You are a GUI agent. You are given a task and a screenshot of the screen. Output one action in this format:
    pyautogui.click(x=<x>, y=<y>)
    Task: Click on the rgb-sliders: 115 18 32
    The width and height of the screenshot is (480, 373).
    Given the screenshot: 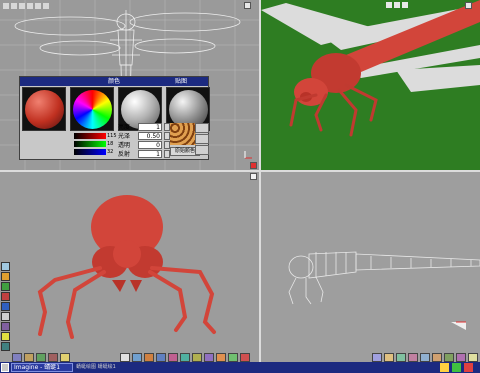 What is the action you would take?
    pyautogui.click(x=95, y=145)
    